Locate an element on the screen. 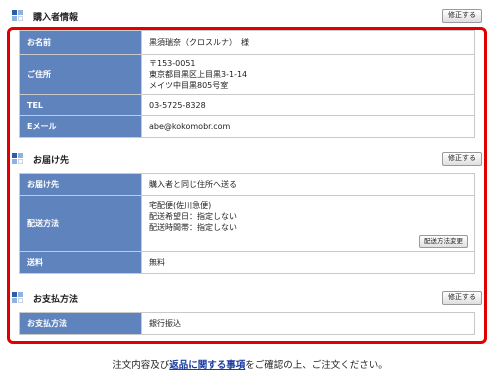 The height and width of the screenshot is (377, 500). order-confirmation-note: 注文内容及び返品に関する事項をご確認の上、ご注文ください。 is located at coordinates (250, 364).